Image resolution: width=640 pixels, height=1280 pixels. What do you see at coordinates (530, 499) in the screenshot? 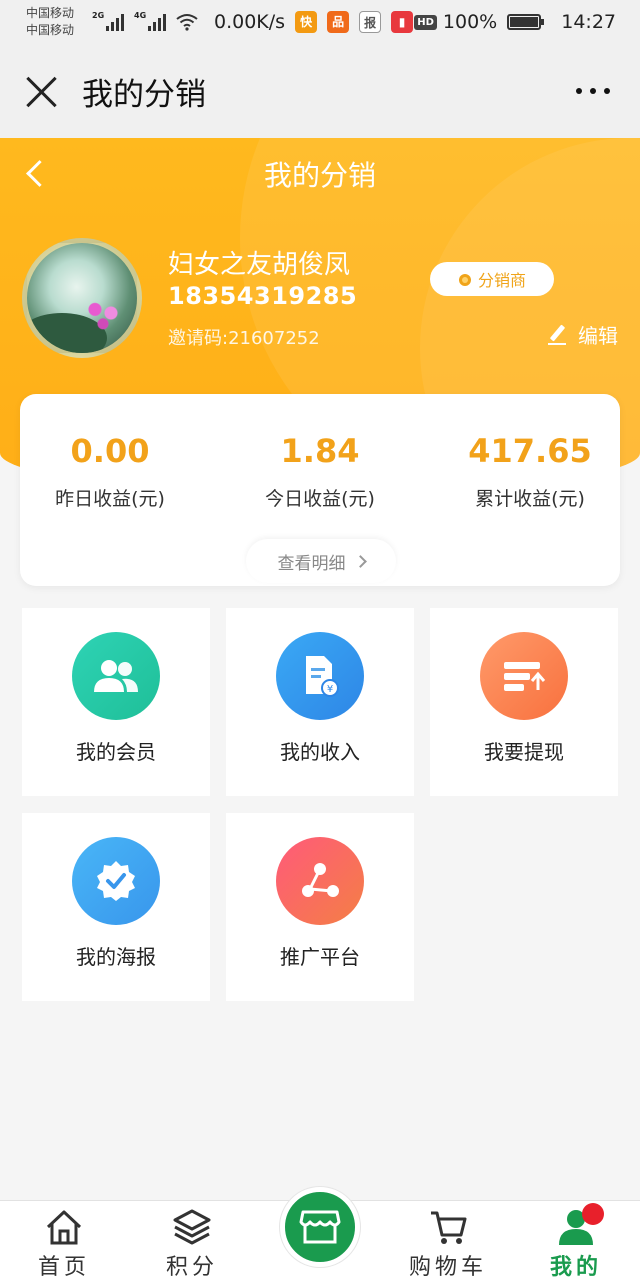
I see `total-label: 累计收益(元)` at bounding box center [530, 499].